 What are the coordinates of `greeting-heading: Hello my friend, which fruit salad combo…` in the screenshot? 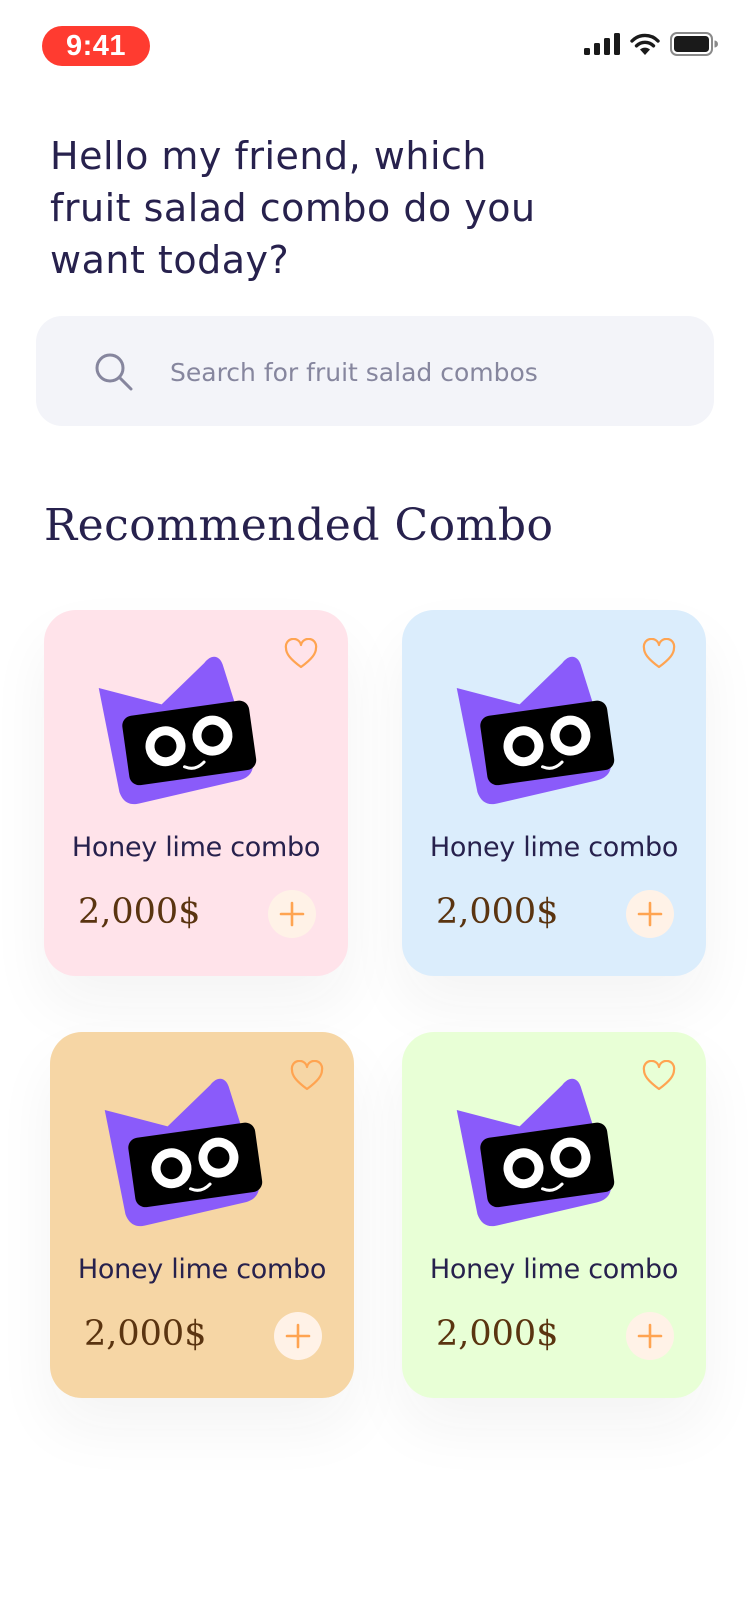 It's located at (293, 208).